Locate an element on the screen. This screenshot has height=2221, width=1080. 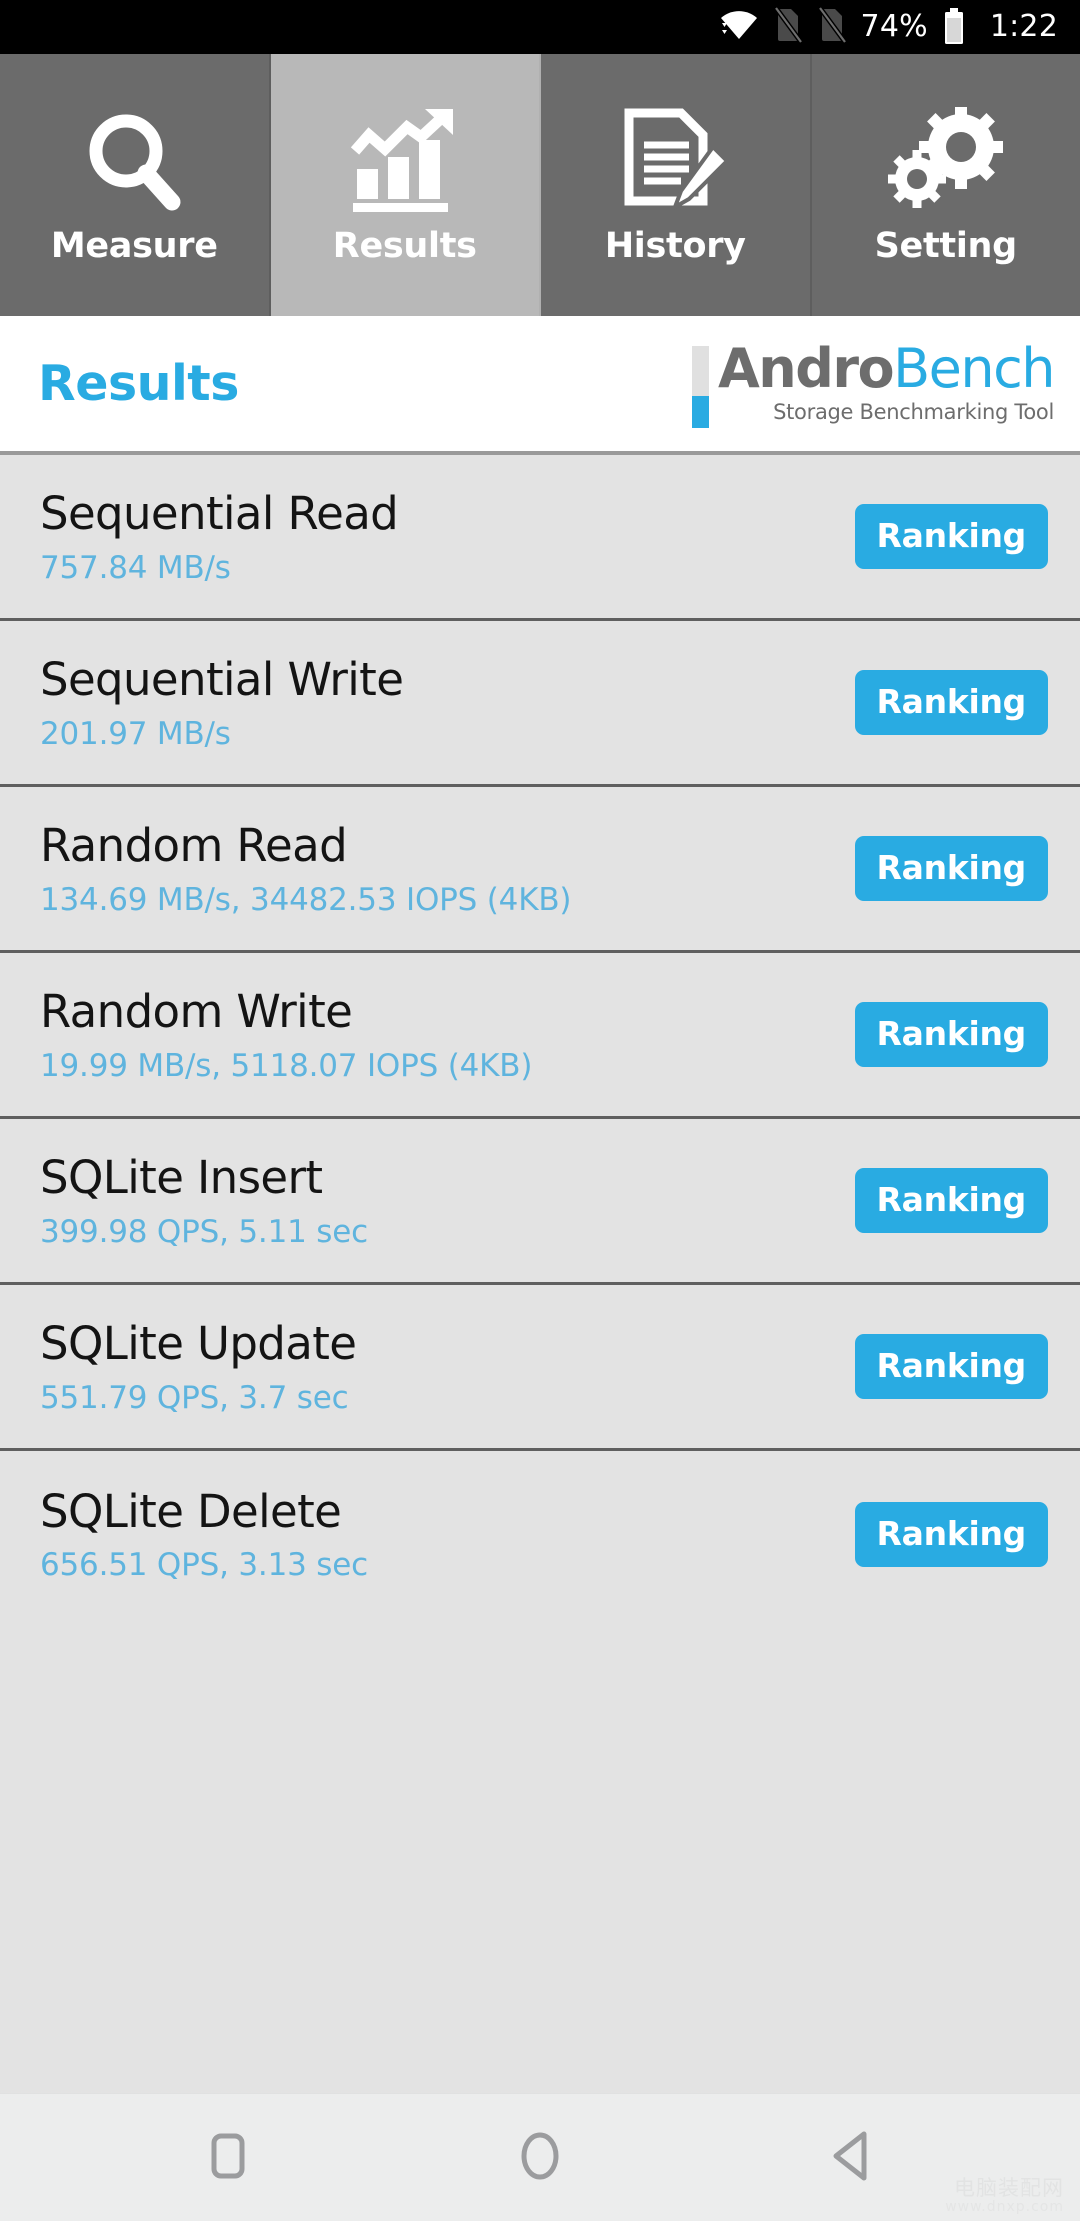
tab-setting: Setting is located at coordinates (946, 185).